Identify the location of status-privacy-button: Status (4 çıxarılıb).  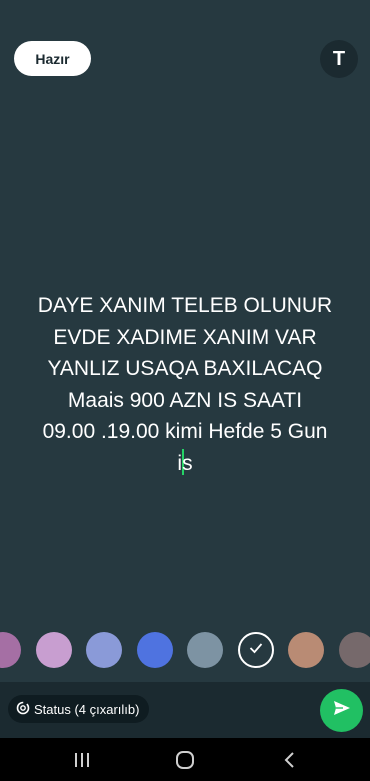
(79, 709).